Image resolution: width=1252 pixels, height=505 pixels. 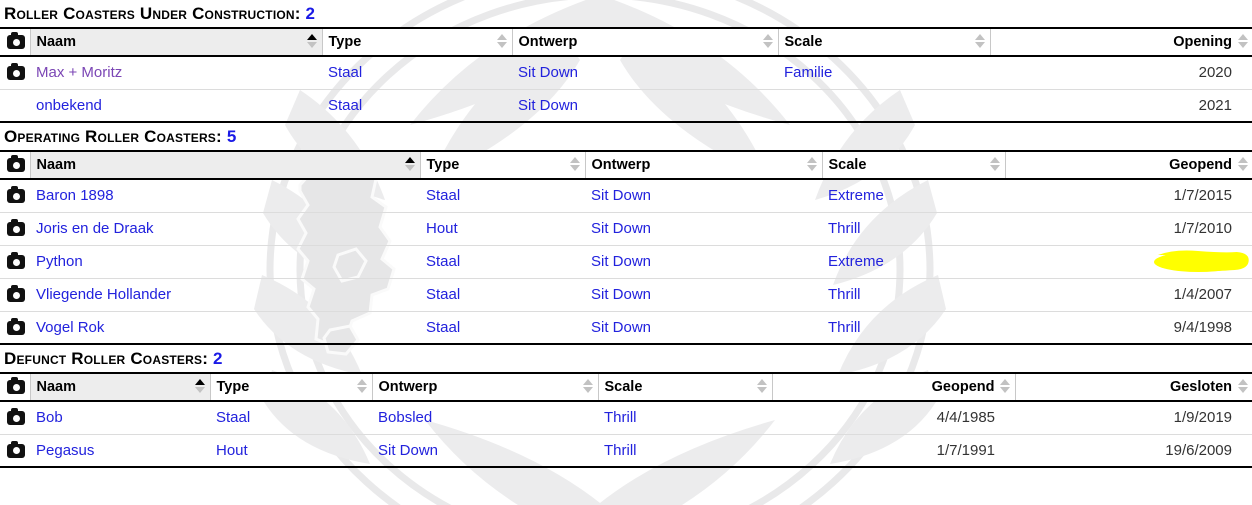 What do you see at coordinates (49, 417) in the screenshot?
I see `link-naam: Bob` at bounding box center [49, 417].